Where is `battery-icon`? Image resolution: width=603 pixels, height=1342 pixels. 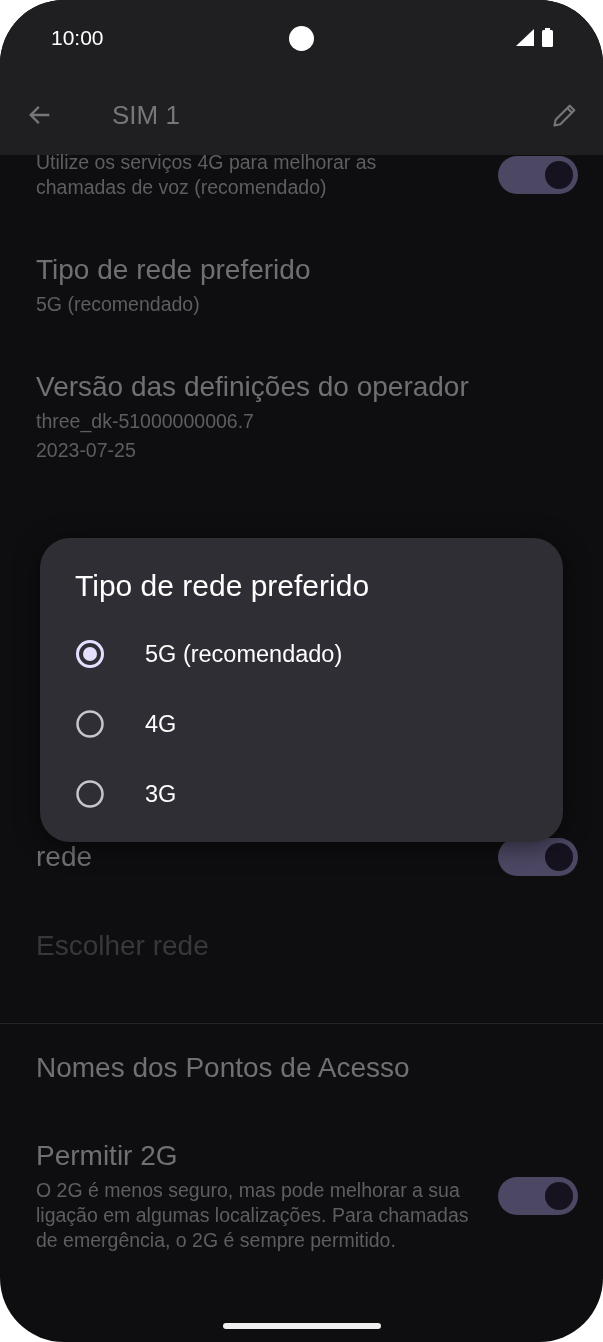
battery-icon is located at coordinates (547, 37).